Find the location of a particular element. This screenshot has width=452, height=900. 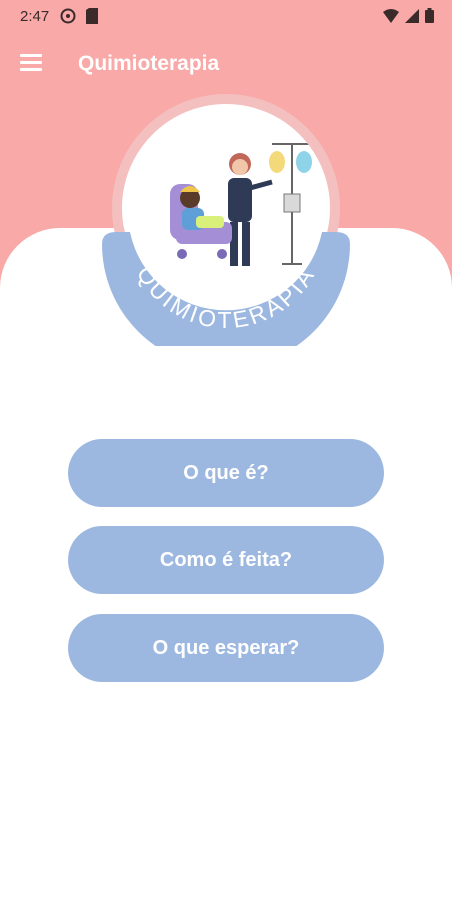

hamburger-menu-icon is located at coordinates (31, 63).